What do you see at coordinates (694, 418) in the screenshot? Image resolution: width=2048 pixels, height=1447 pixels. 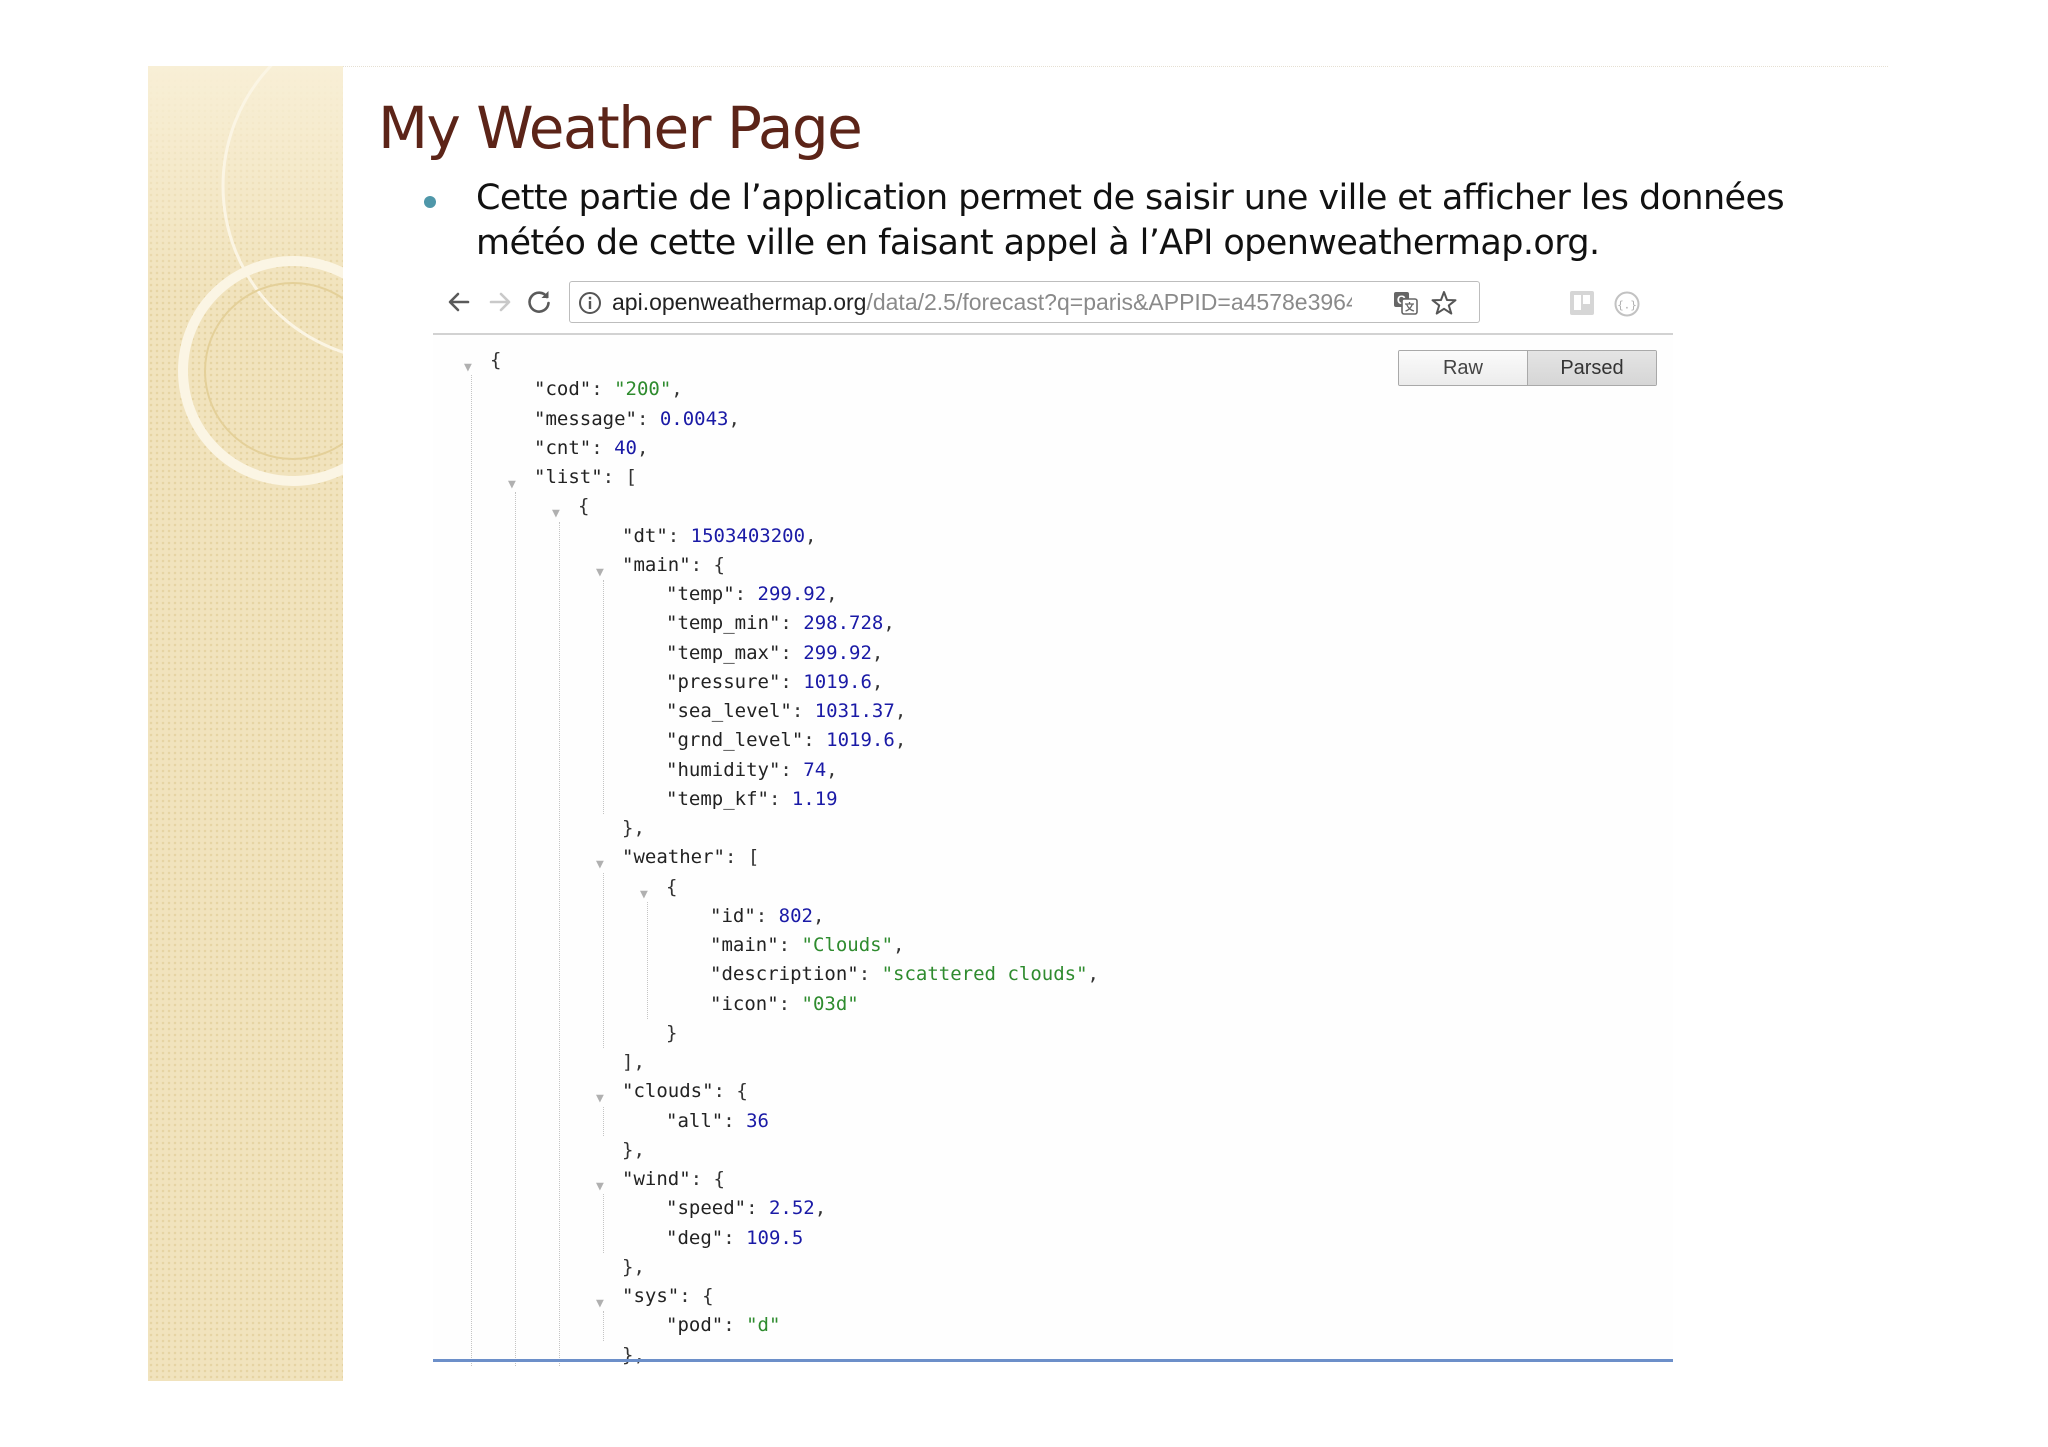 I see `json-number-value: 0.0043` at bounding box center [694, 418].